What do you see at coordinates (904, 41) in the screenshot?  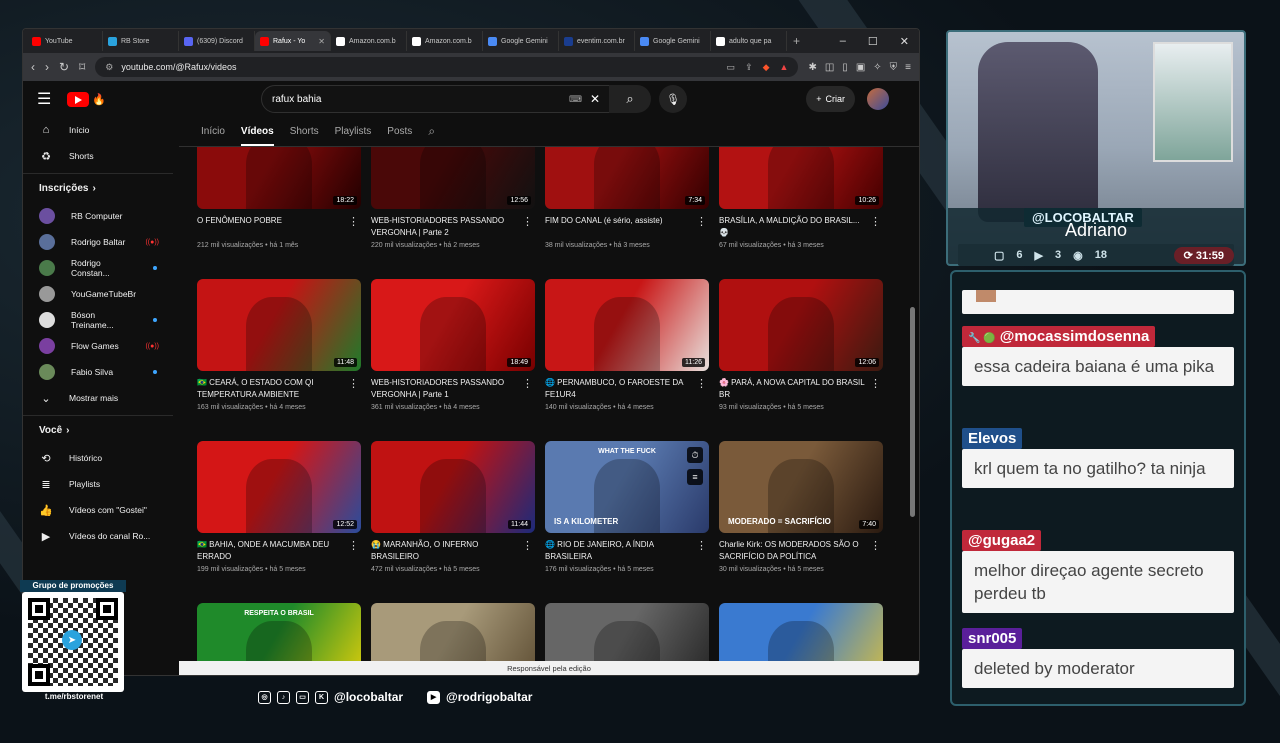 I see `close-window-button: ✕` at bounding box center [904, 41].